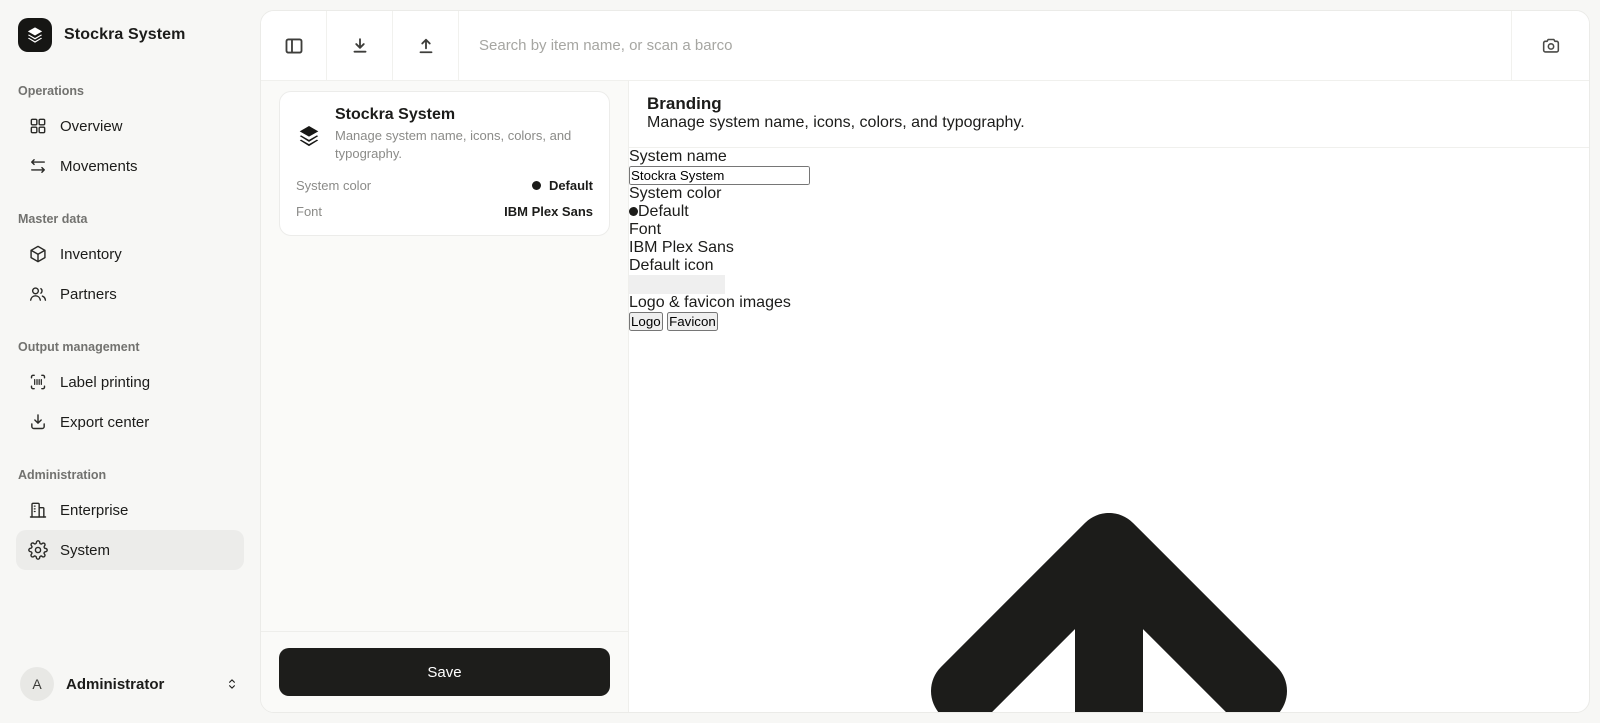 Image resolution: width=1600 pixels, height=723 pixels. I want to click on page-title: Branding, so click(684, 103).